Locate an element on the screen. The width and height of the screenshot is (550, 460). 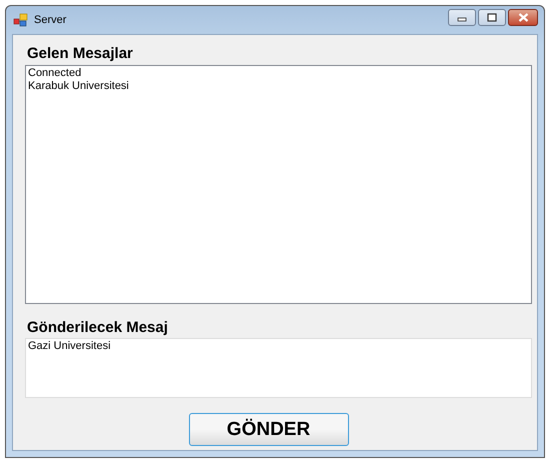
maximize-icon is located at coordinates (492, 17).